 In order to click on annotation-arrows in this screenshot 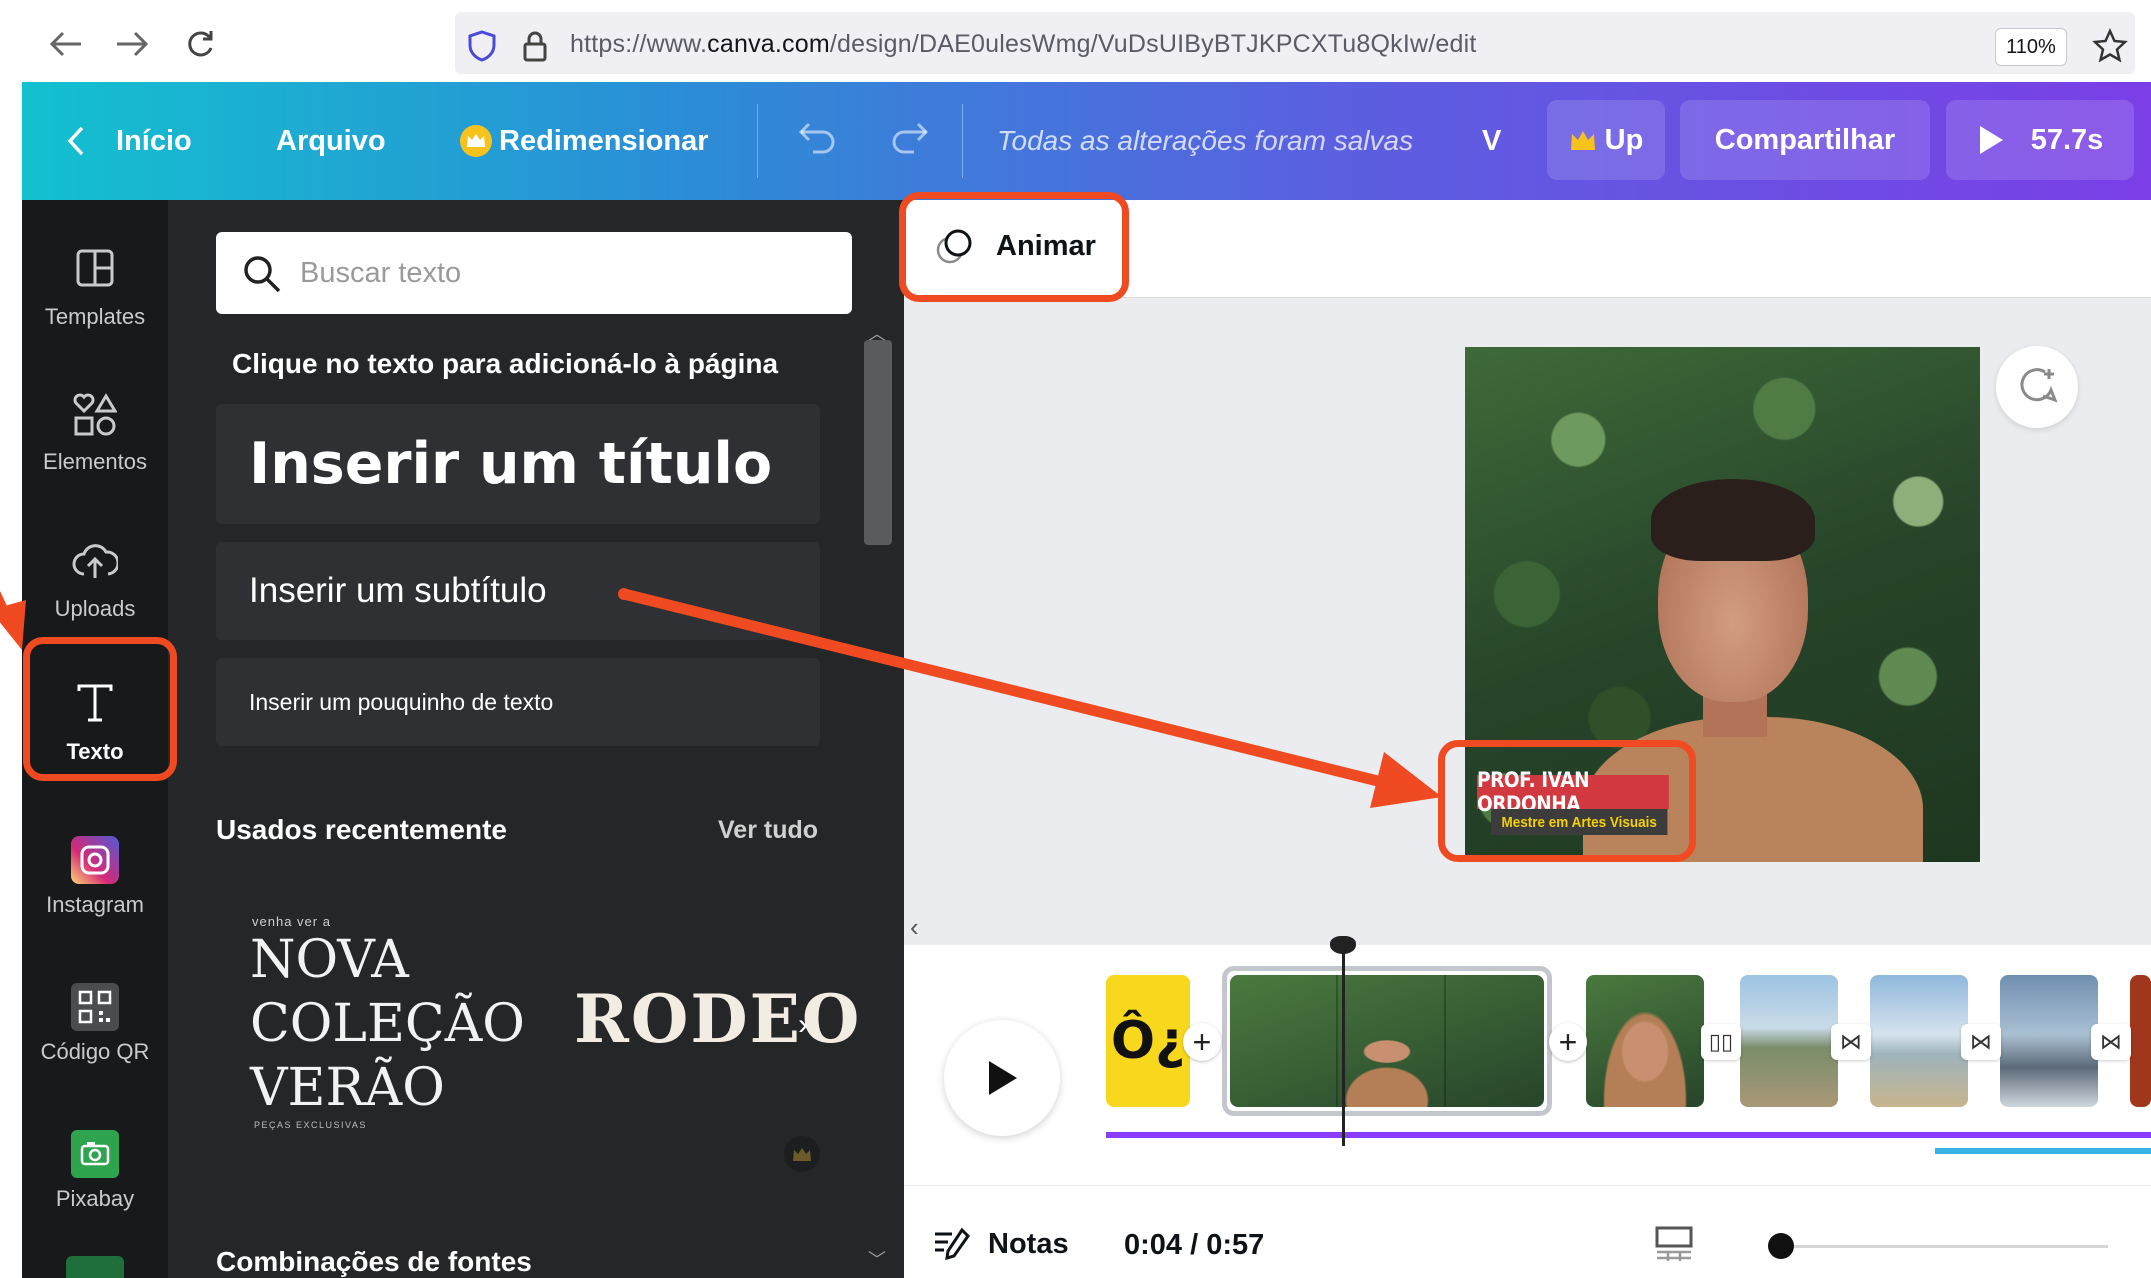, I will do `click(721, 698)`.